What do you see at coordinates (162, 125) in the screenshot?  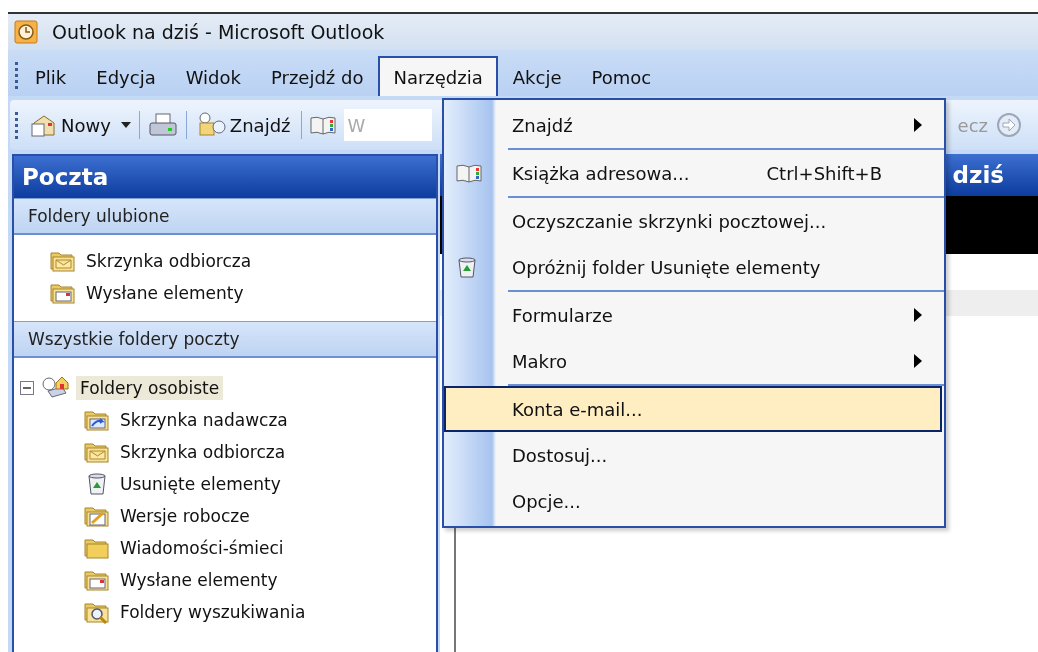 I see `printer-icon` at bounding box center [162, 125].